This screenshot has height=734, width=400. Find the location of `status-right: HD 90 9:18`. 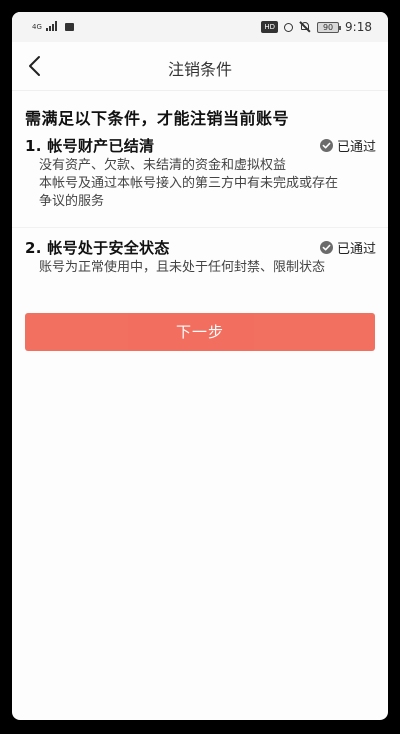

status-right: HD 90 9:18 is located at coordinates (316, 27).